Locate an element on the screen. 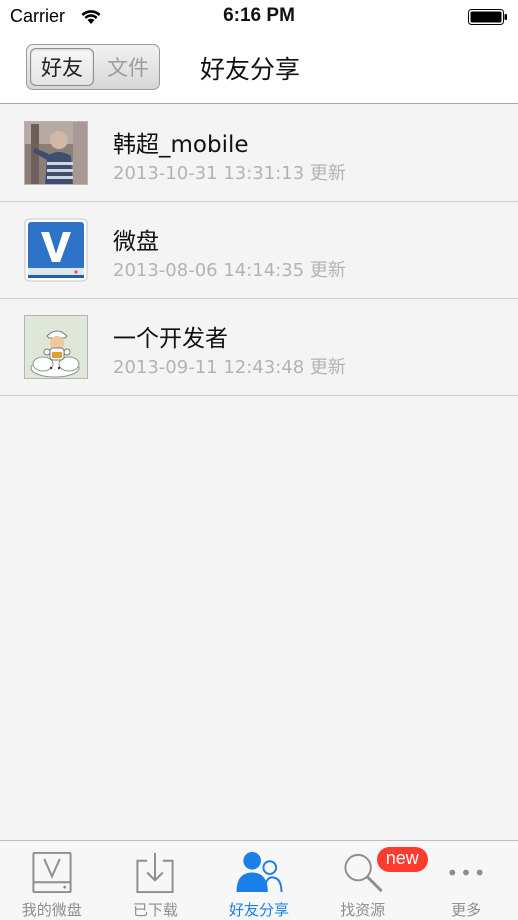  tab-find-resources: 找资源 new is located at coordinates (369, 880).